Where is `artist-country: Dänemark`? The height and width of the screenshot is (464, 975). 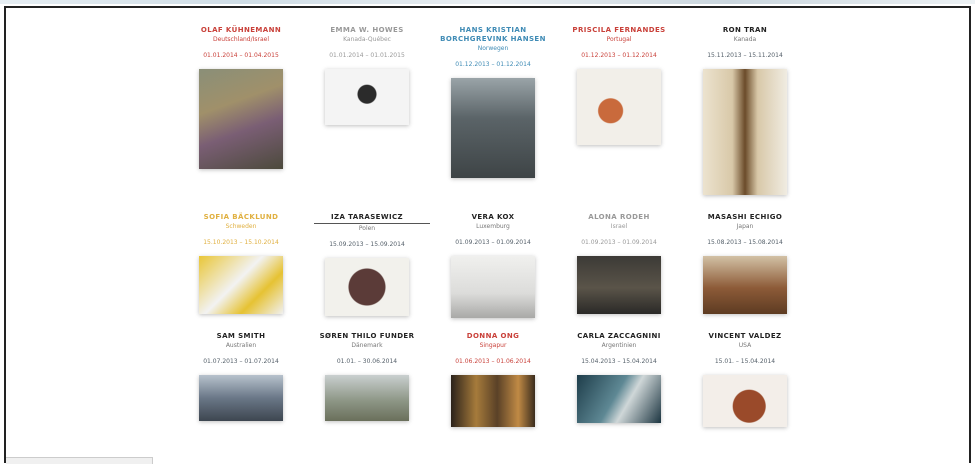
artist-country: Dänemark is located at coordinates (367, 345).